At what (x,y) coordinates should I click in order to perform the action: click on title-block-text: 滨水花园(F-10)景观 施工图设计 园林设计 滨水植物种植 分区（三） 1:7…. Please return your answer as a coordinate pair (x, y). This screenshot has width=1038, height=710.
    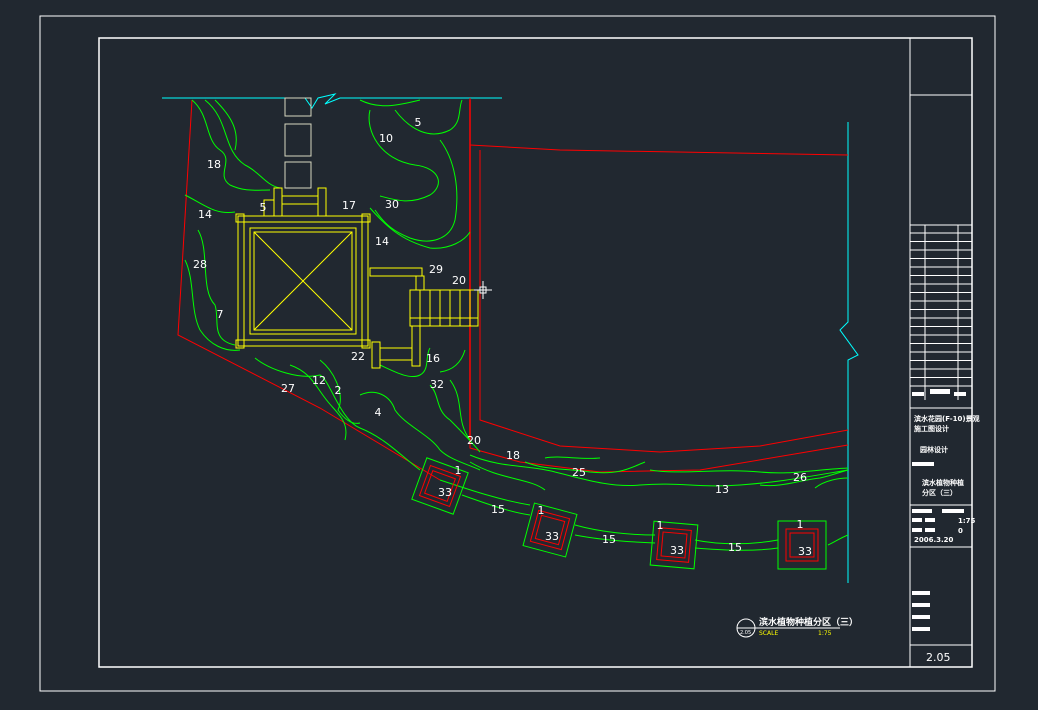
    Looking at the image, I should click on (946, 526).